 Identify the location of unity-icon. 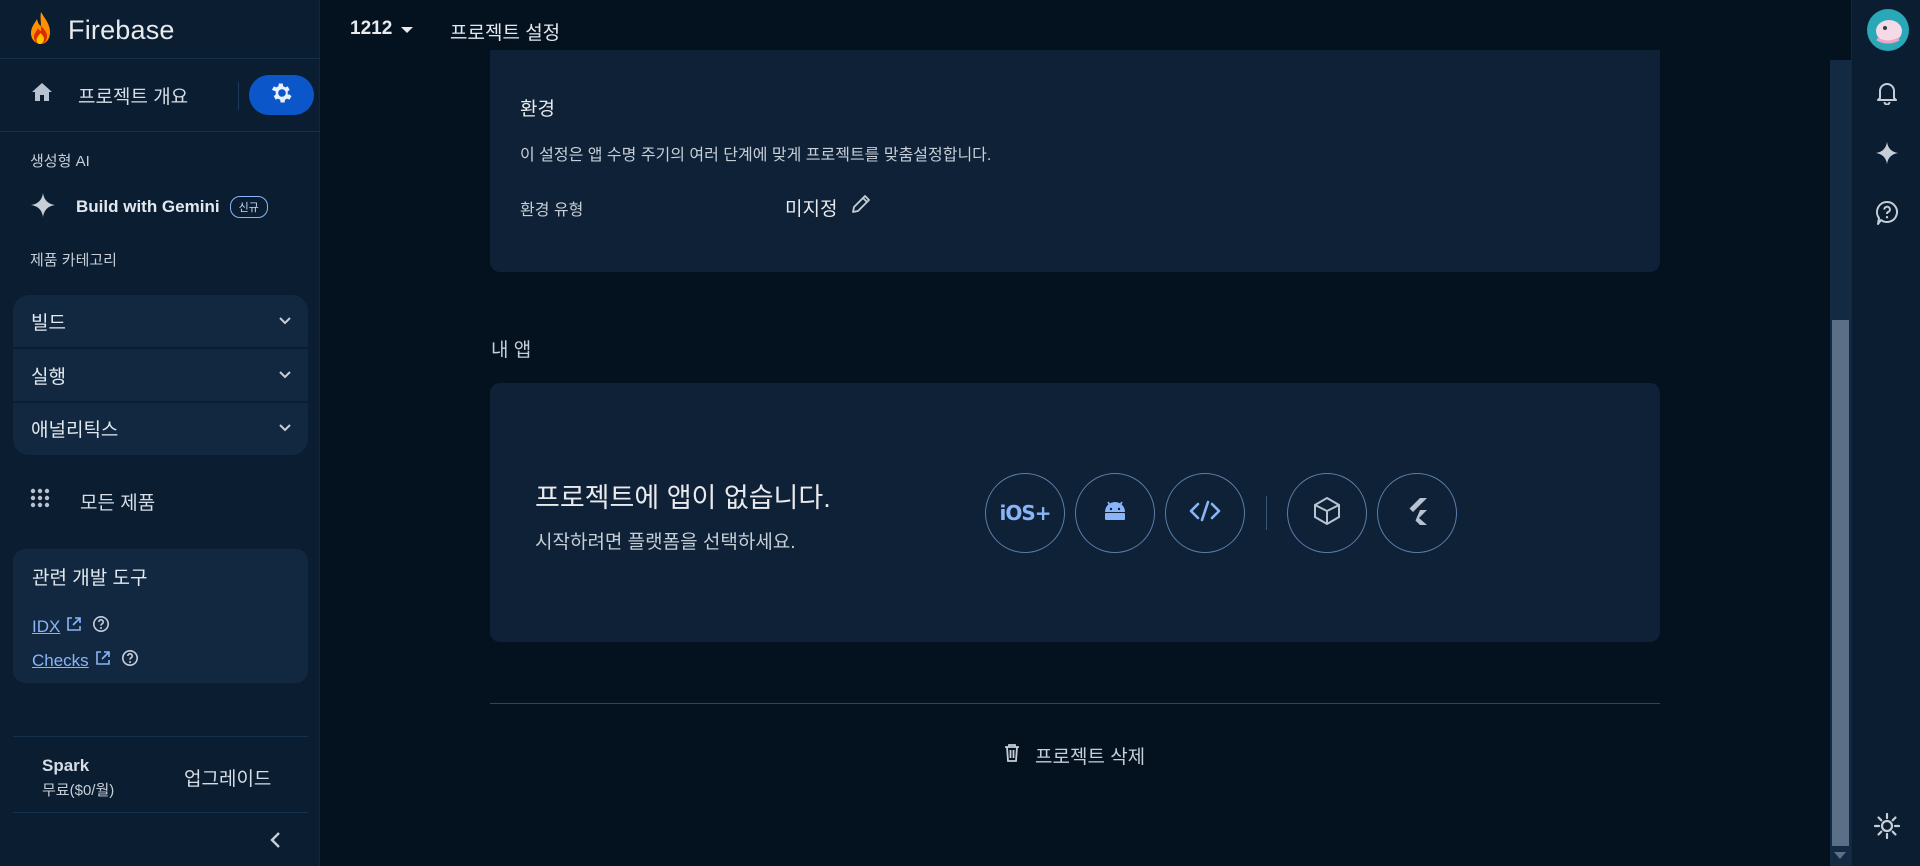
(1327, 513).